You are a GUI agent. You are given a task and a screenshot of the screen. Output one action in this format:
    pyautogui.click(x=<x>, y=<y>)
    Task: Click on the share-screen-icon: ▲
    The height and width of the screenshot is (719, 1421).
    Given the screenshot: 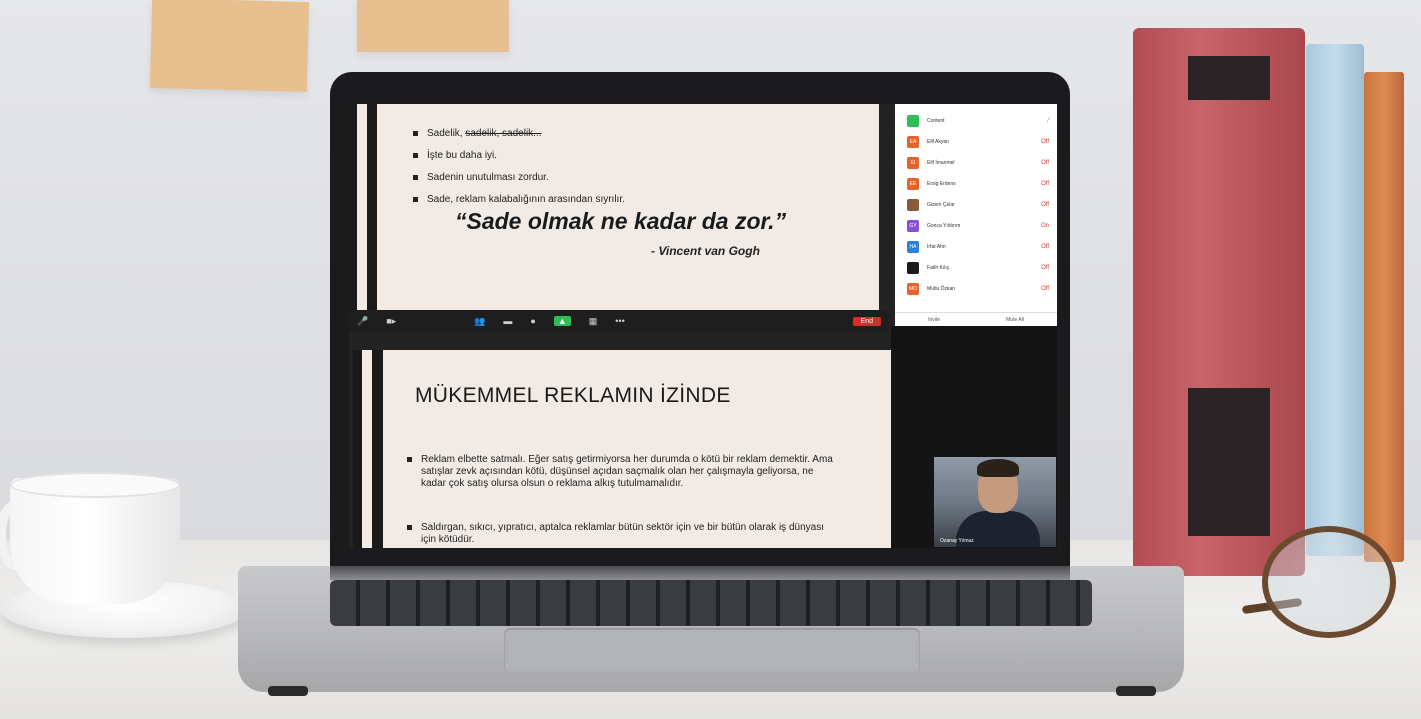 What is the action you would take?
    pyautogui.click(x=562, y=321)
    